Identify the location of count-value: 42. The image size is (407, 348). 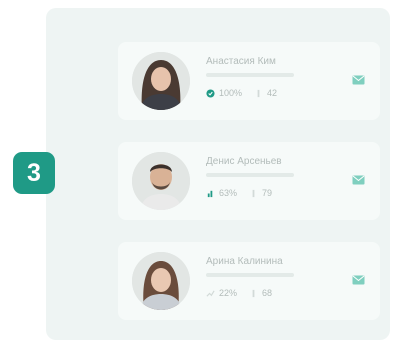
(272, 93).